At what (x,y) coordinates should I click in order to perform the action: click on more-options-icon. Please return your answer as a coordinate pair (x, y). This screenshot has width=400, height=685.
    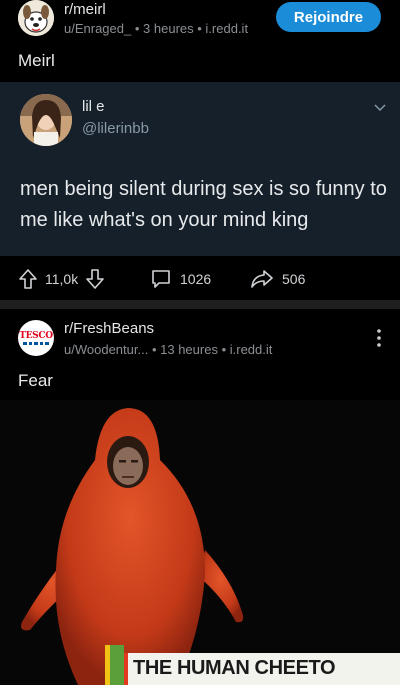
    Looking at the image, I should click on (379, 338).